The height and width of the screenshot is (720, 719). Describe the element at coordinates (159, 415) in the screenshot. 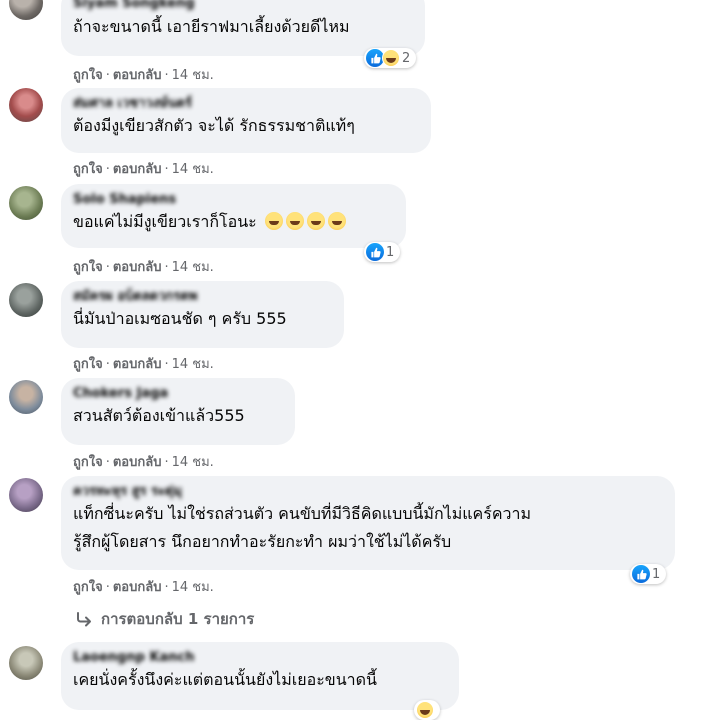

I see `comment-text: สวนสัตว์ต้องเข้าแล้ว555` at that location.